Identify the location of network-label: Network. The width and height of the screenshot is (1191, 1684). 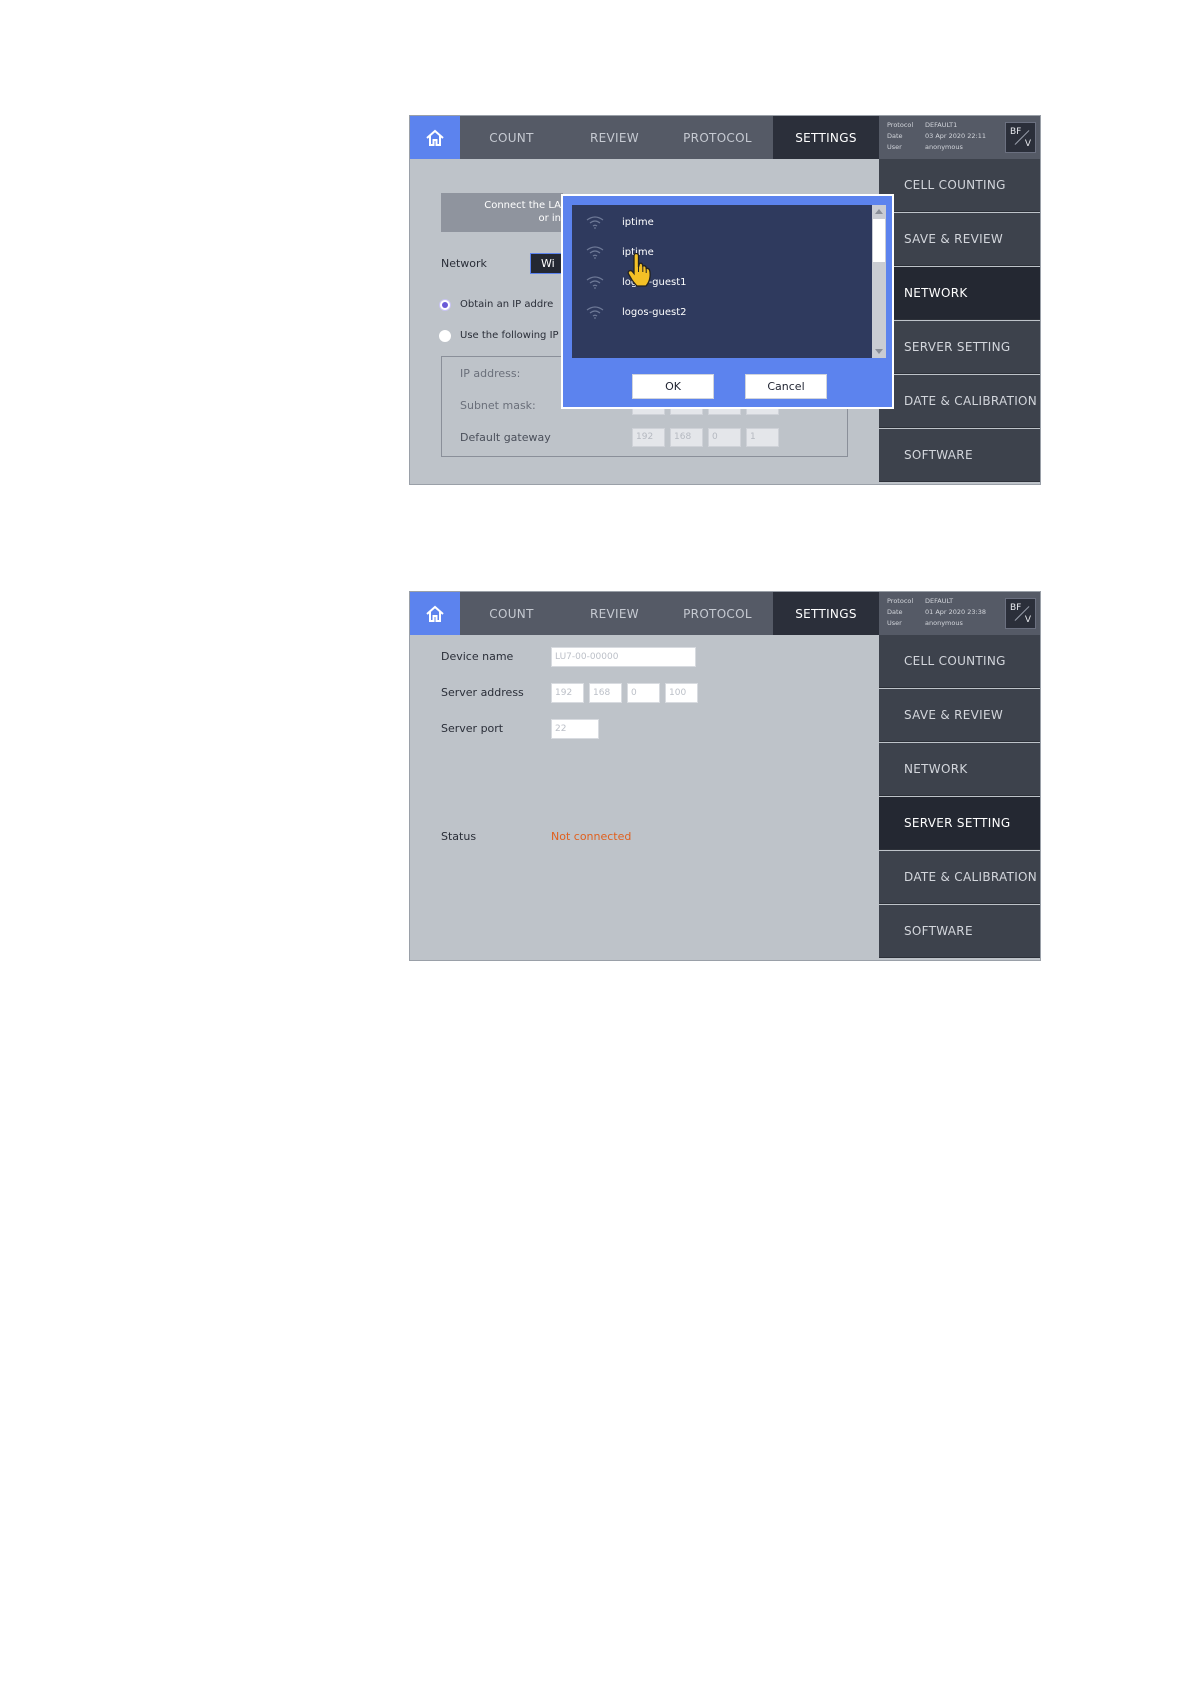
(464, 263).